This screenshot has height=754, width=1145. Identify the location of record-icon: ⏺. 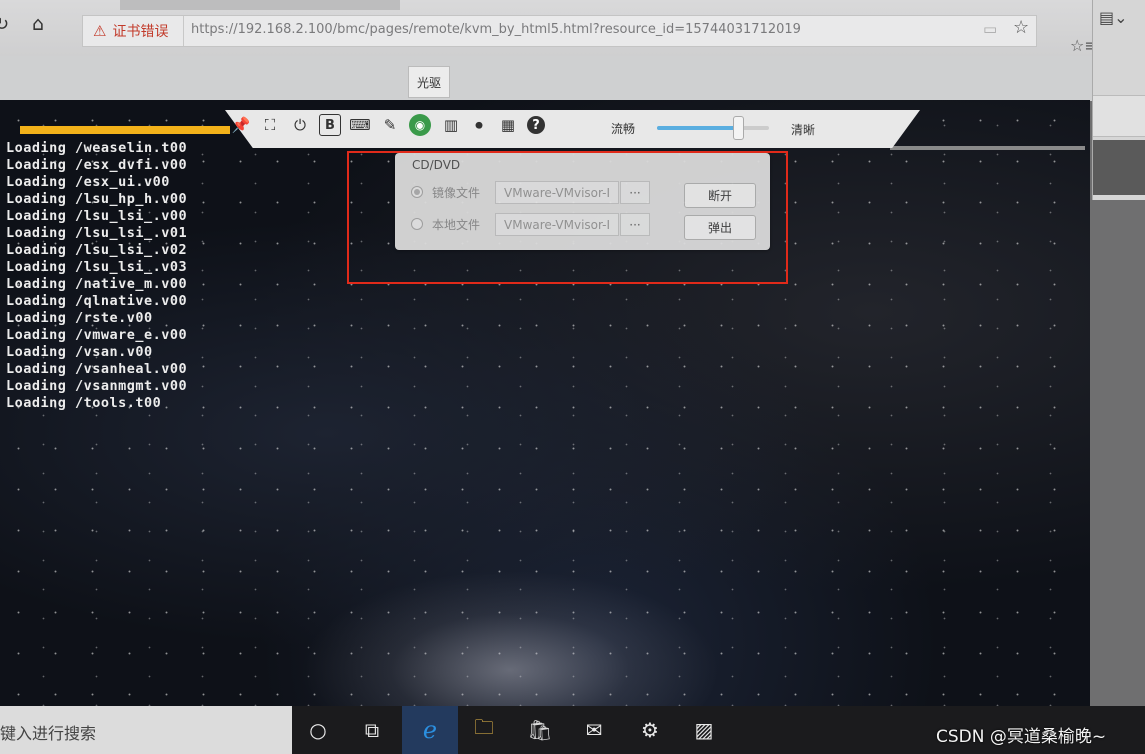
(479, 125).